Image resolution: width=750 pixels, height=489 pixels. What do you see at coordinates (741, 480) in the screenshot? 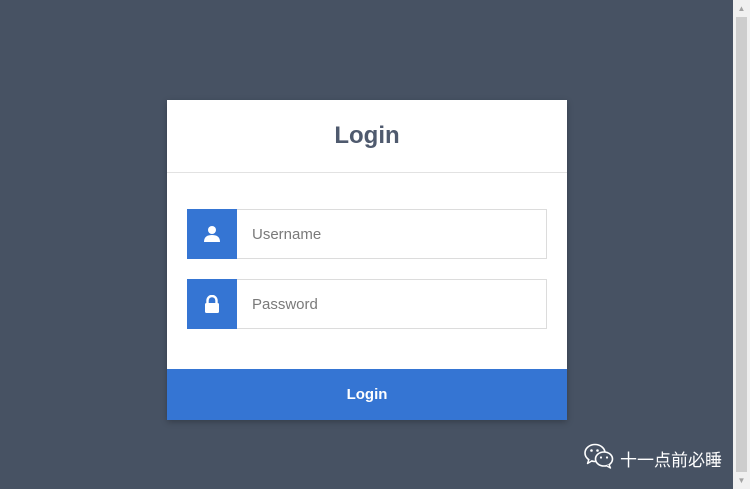
I see `scroll-down-icon: ▼` at bounding box center [741, 480].